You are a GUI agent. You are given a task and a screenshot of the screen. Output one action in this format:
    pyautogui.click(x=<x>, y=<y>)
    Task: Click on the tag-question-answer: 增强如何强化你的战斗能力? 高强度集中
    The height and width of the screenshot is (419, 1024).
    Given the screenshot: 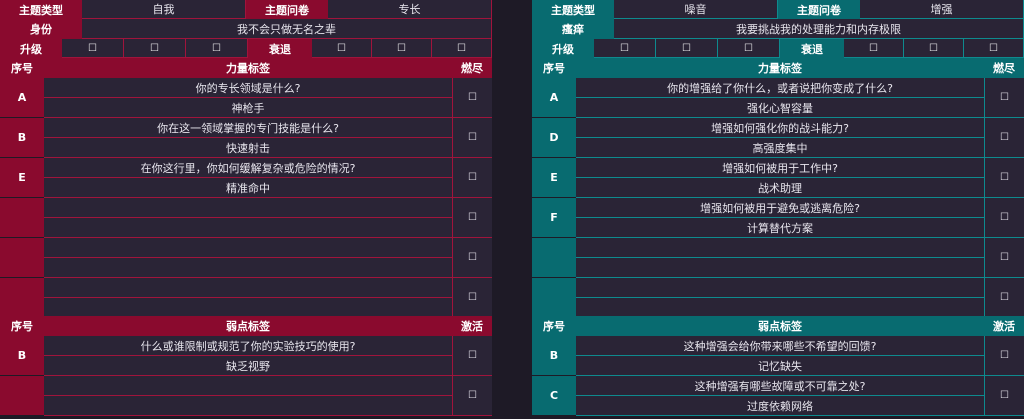 What is the action you would take?
    pyautogui.click(x=780, y=138)
    